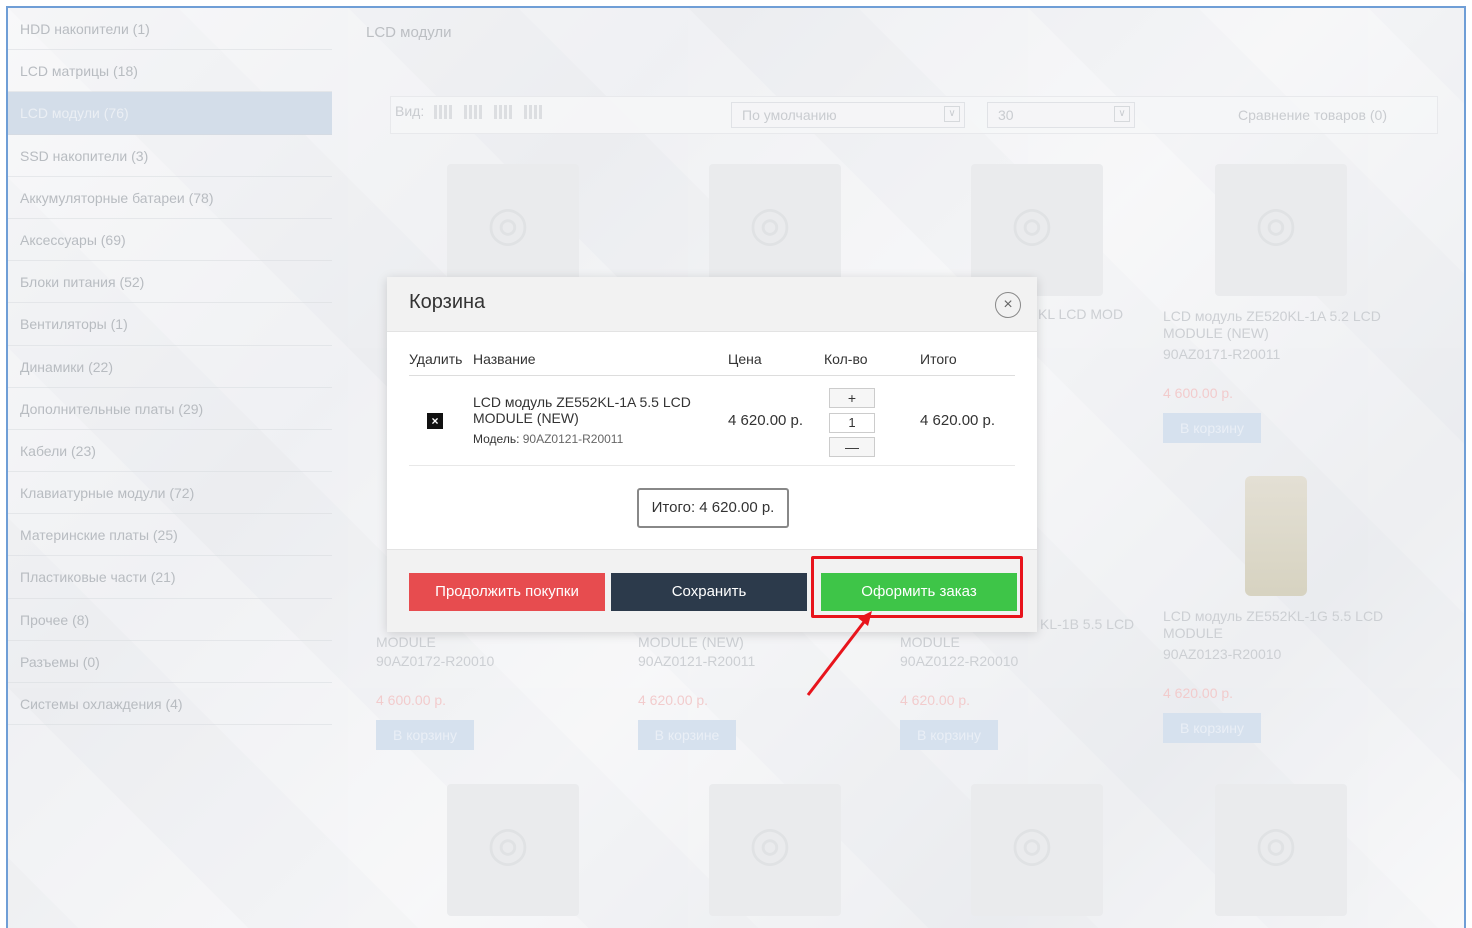  I want to click on cart-item-total: 4 620.00 р., so click(958, 420).